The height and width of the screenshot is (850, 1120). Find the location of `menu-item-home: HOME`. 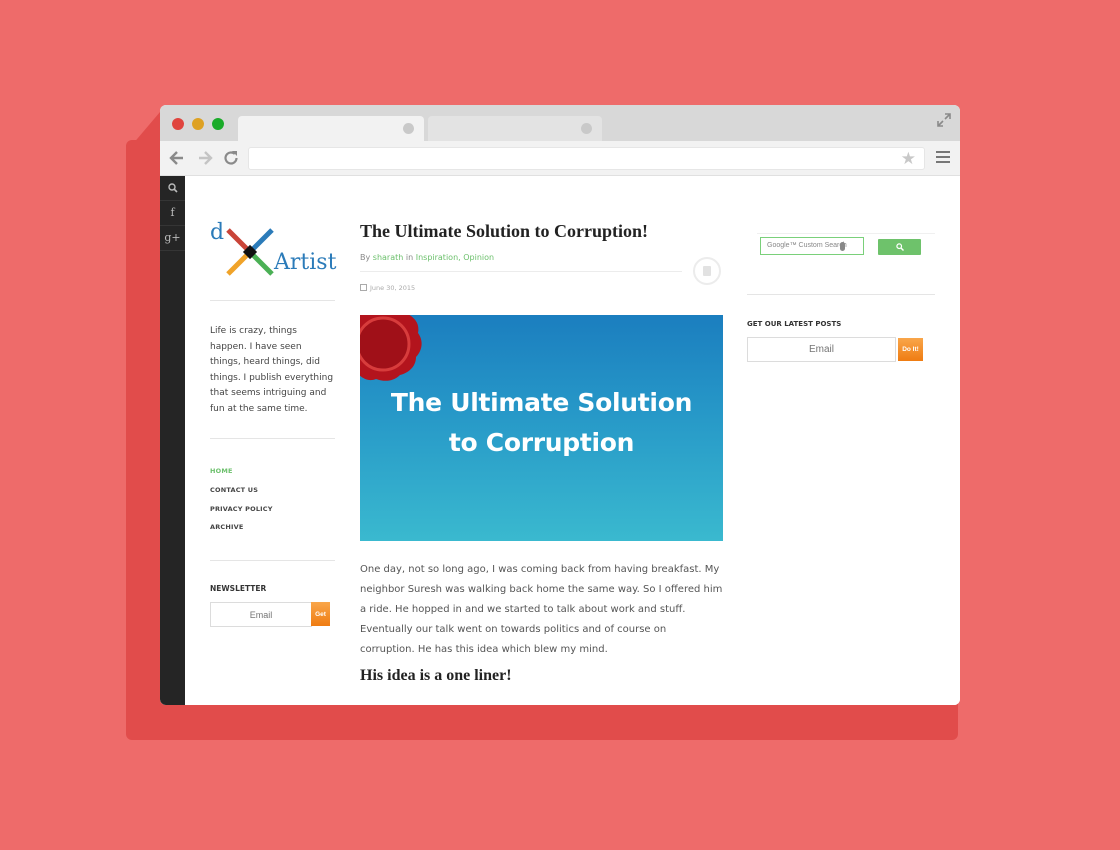

menu-item-home: HOME is located at coordinates (272, 476).